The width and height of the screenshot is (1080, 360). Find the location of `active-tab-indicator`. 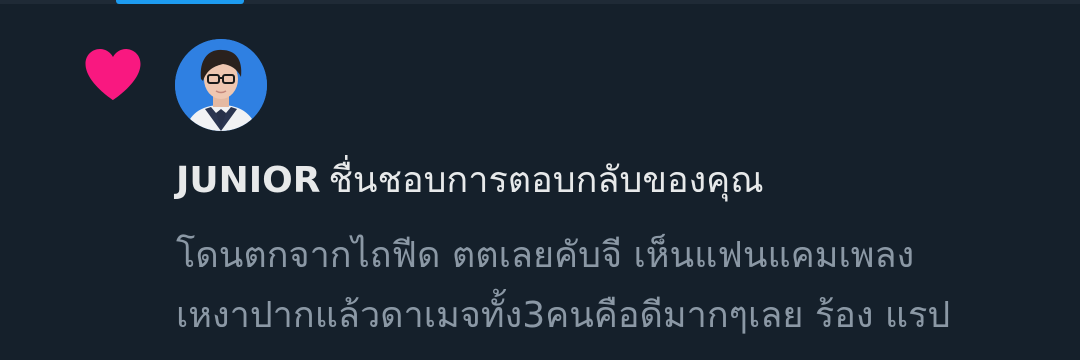

active-tab-indicator is located at coordinates (180, 2).